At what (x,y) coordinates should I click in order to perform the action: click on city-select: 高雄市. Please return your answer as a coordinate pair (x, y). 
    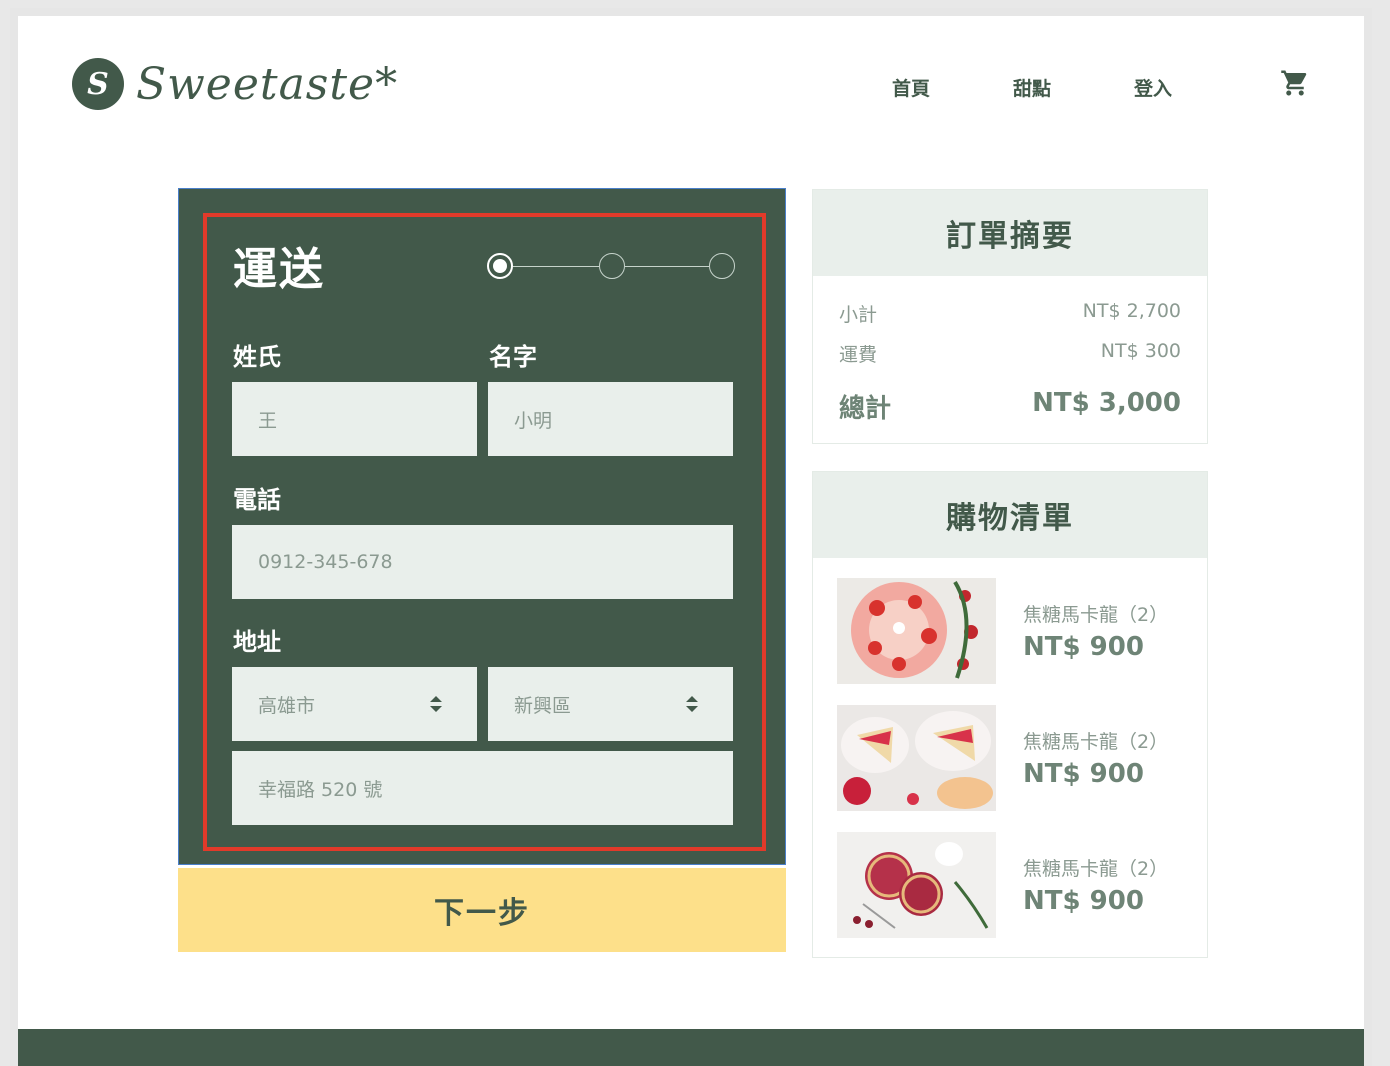
    Looking at the image, I should click on (354, 704).